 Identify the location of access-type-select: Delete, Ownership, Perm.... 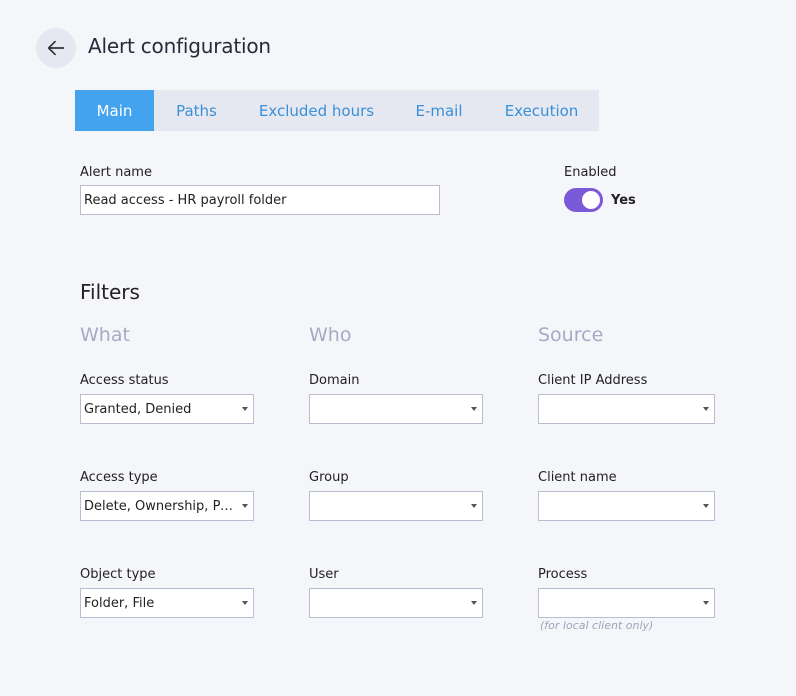
(167, 506).